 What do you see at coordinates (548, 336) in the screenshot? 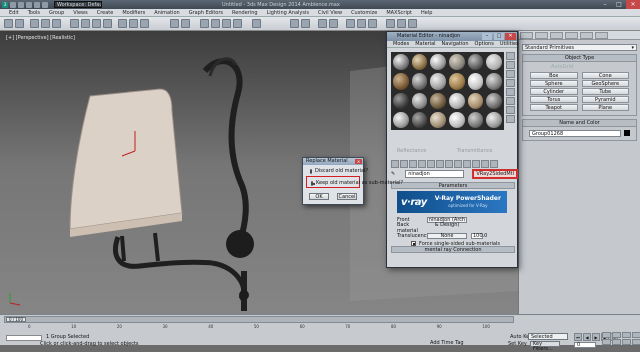
I see `key-selection-dropdown: Selected` at bounding box center [548, 336].